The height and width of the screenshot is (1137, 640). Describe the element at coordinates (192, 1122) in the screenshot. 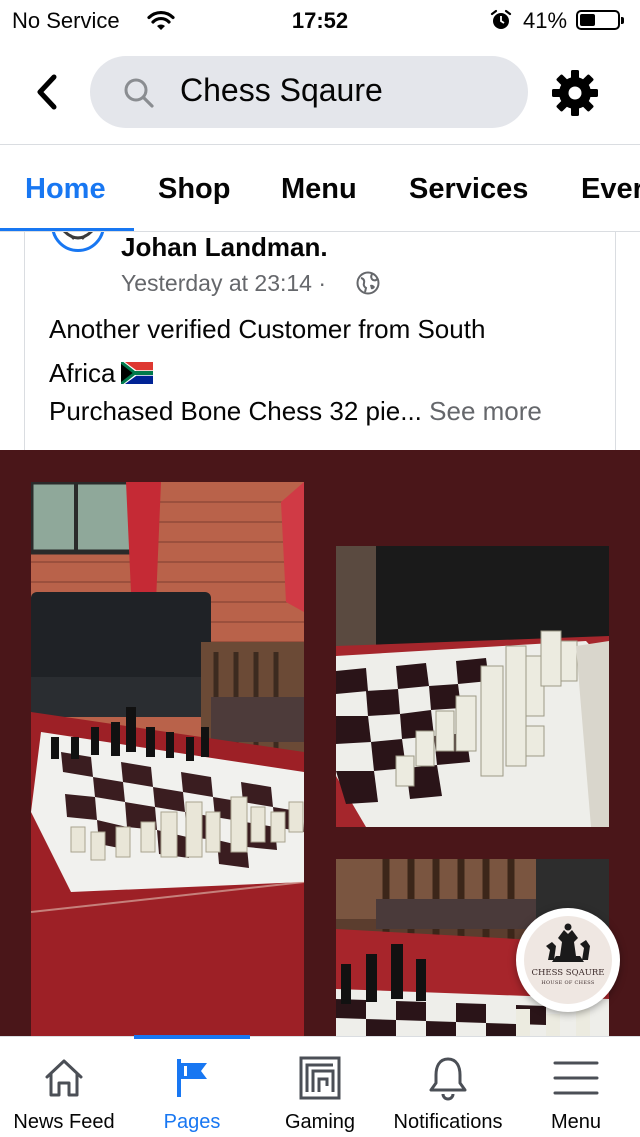

I see `nav-label-pages: Pages` at that location.